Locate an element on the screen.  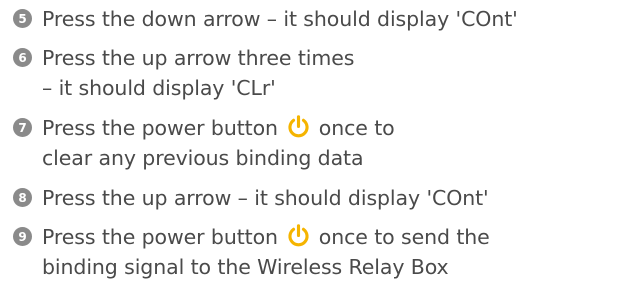
step-number-badge: 8 is located at coordinates (22, 197).